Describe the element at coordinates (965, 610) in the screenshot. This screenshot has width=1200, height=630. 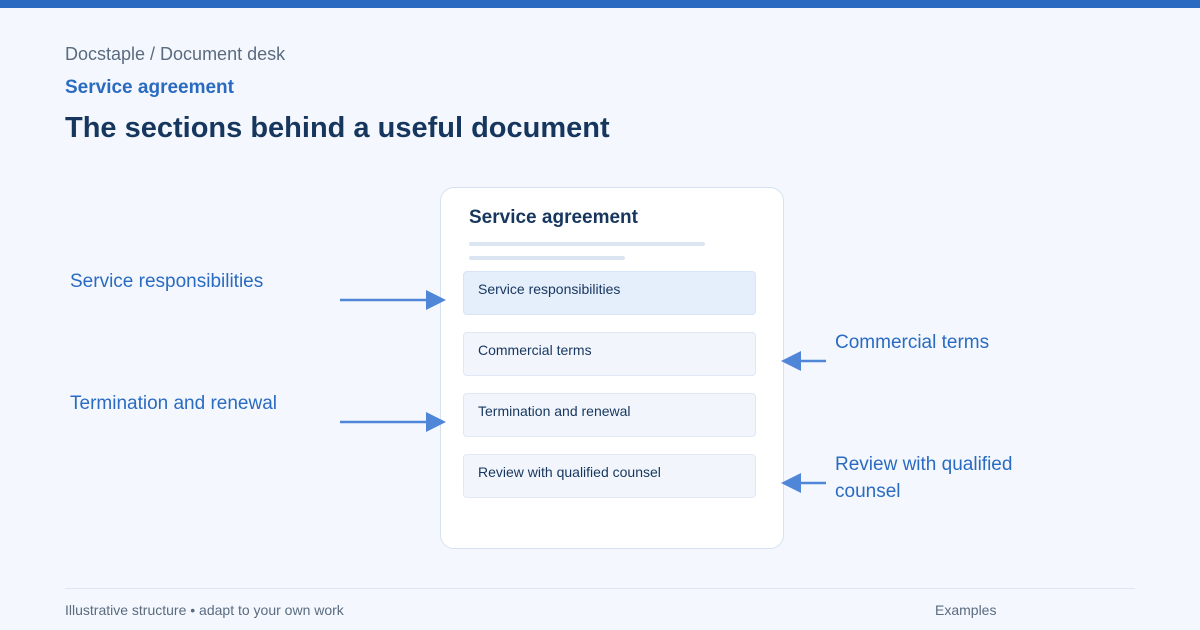
I see `examples-link: Examples` at that location.